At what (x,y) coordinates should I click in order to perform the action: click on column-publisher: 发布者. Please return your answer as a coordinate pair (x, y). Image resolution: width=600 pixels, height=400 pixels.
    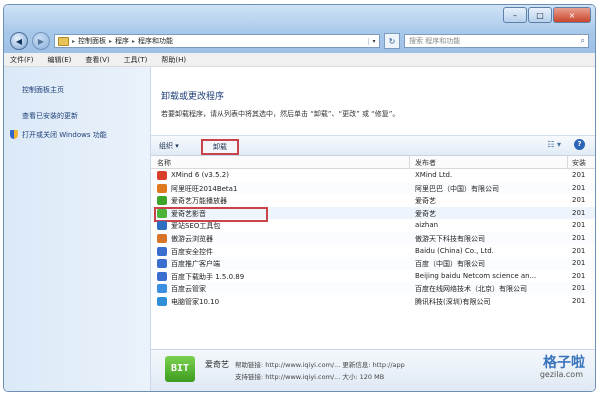
    Looking at the image, I should click on (425, 163).